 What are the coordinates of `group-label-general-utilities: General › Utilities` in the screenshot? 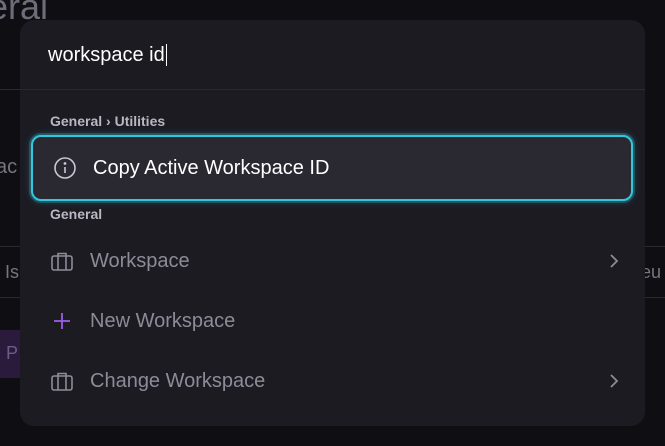 It's located at (108, 121).